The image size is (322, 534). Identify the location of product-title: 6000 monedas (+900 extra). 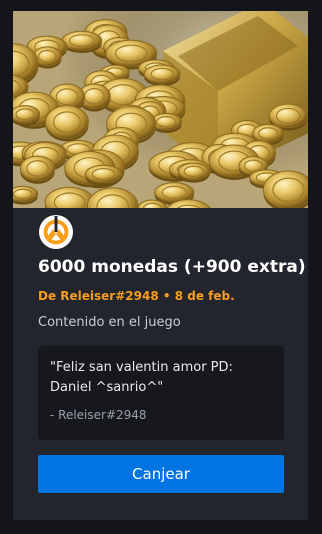
(172, 267).